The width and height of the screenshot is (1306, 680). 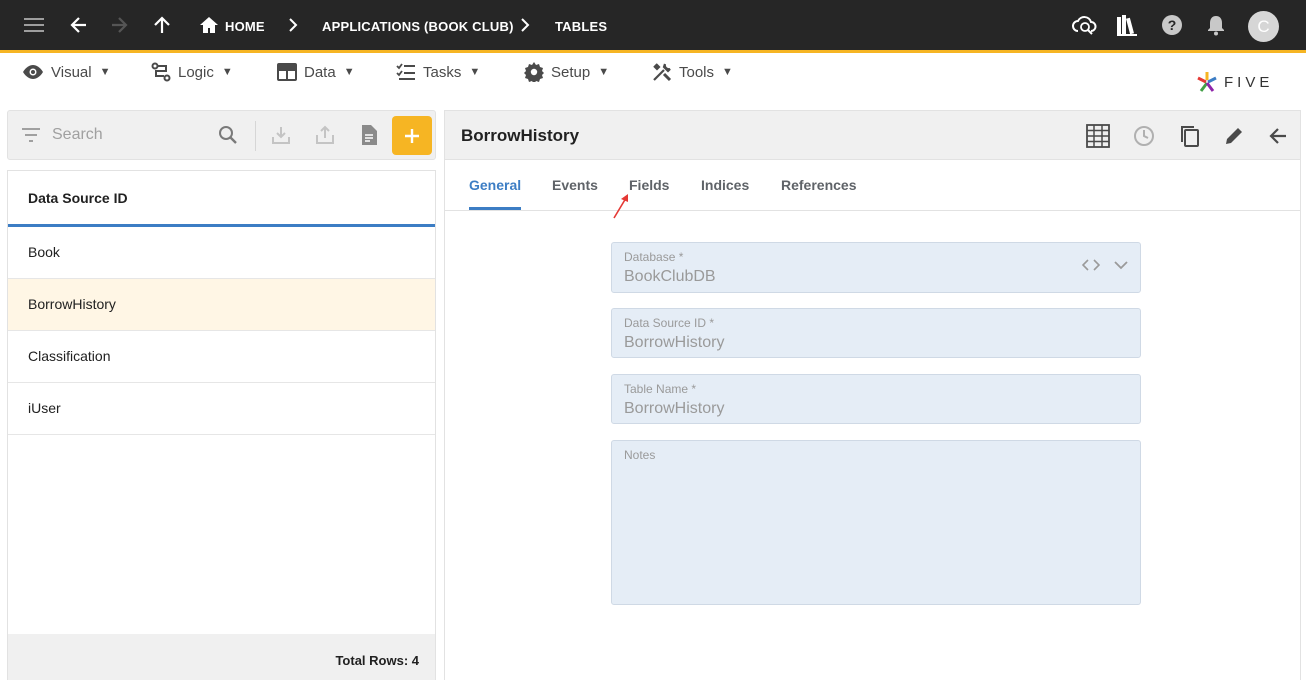 What do you see at coordinates (662, 72) in the screenshot?
I see `tools-icon` at bounding box center [662, 72].